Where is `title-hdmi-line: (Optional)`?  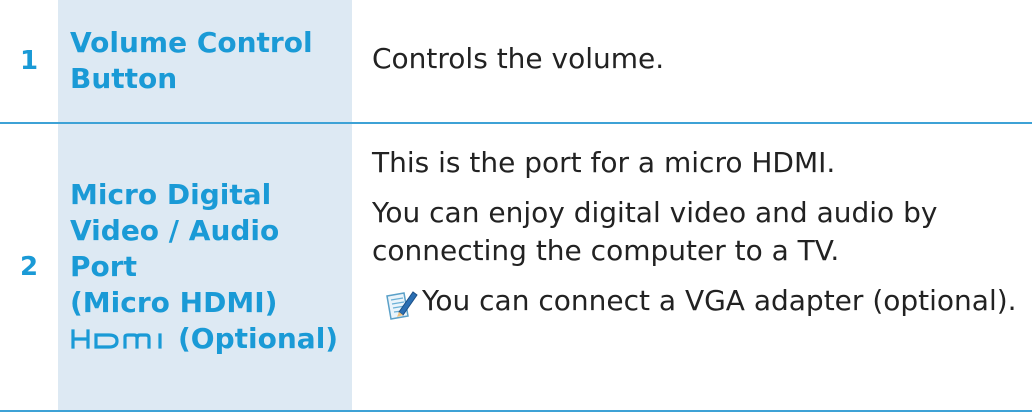 title-hdmi-line: (Optional) is located at coordinates (211, 339).